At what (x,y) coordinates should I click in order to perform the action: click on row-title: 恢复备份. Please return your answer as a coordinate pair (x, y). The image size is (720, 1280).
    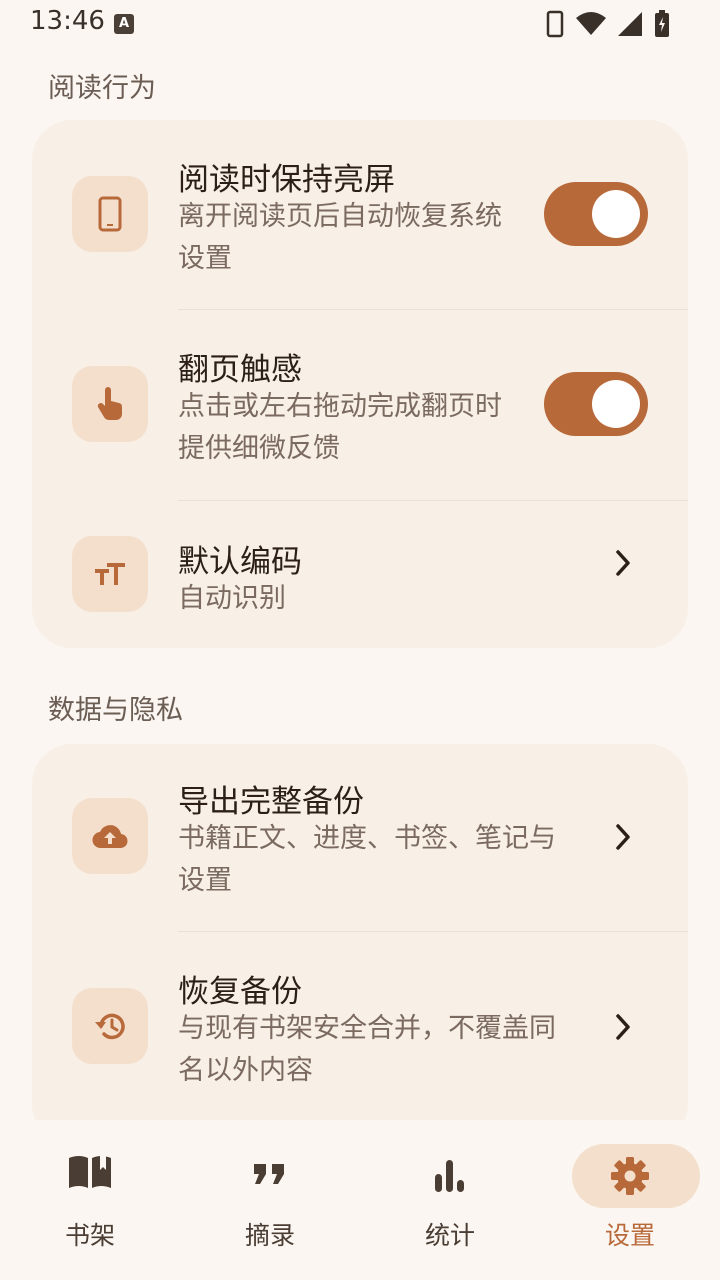
    Looking at the image, I should click on (240, 992).